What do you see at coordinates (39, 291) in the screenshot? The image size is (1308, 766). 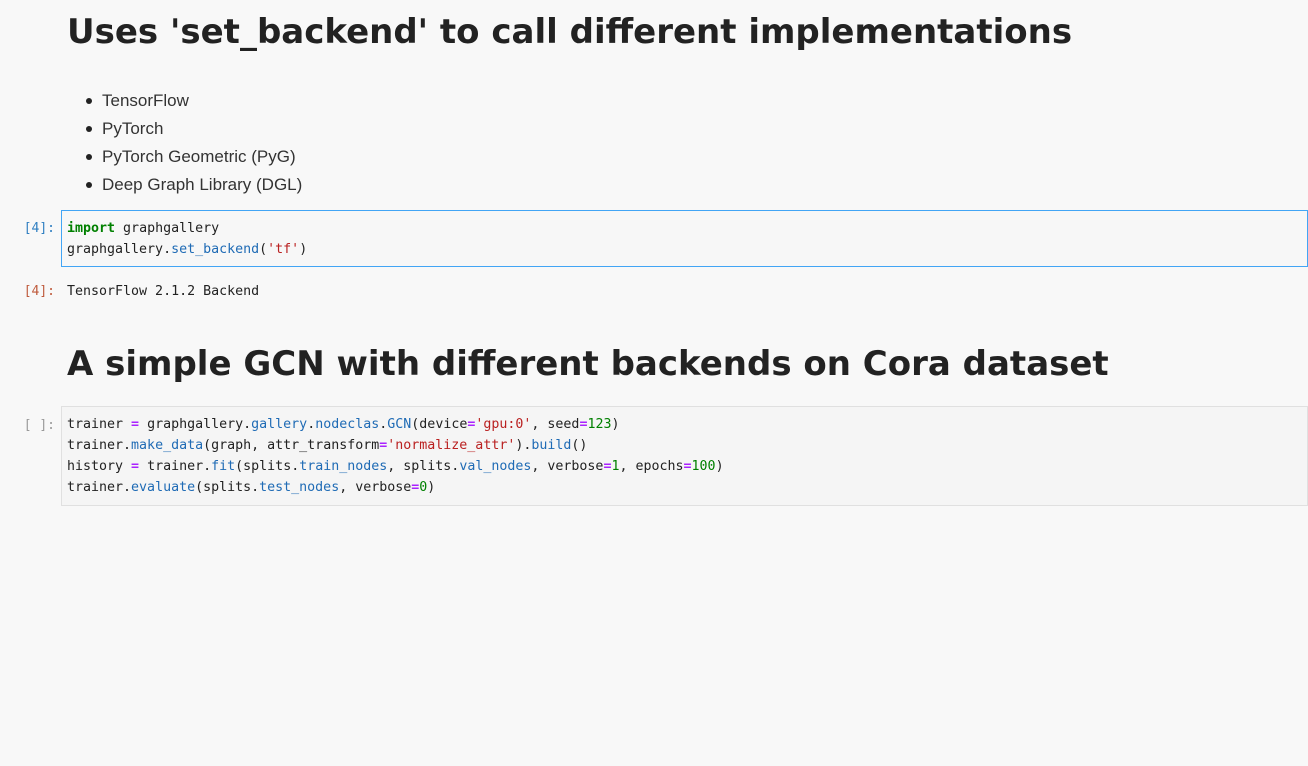 I see `output-prompt: [4]:` at bounding box center [39, 291].